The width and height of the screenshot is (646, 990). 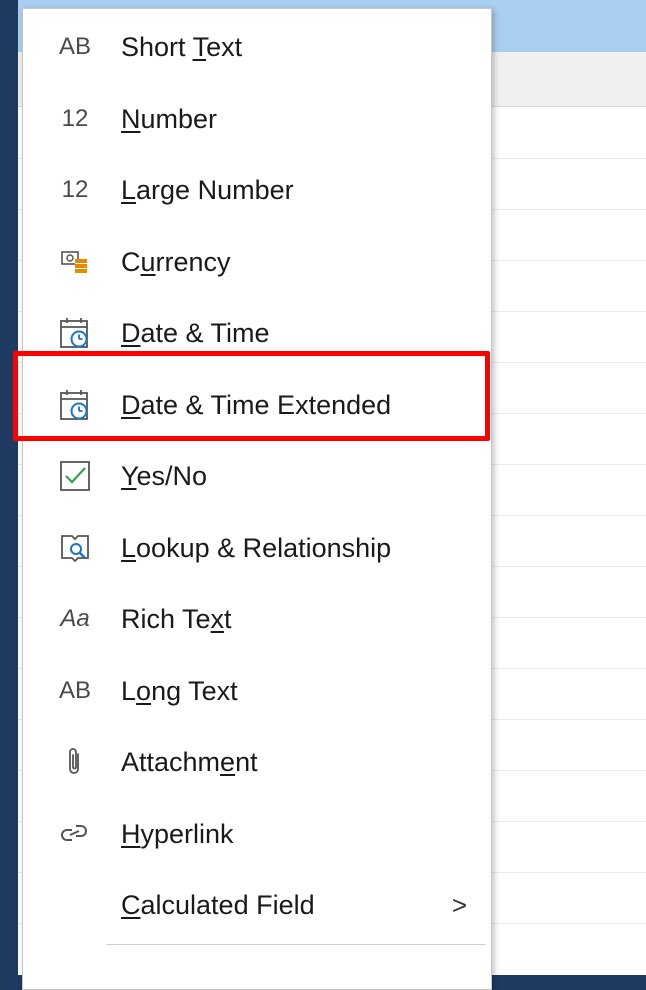 I want to click on menu-item-attachment: Attachment, so click(x=257, y=762).